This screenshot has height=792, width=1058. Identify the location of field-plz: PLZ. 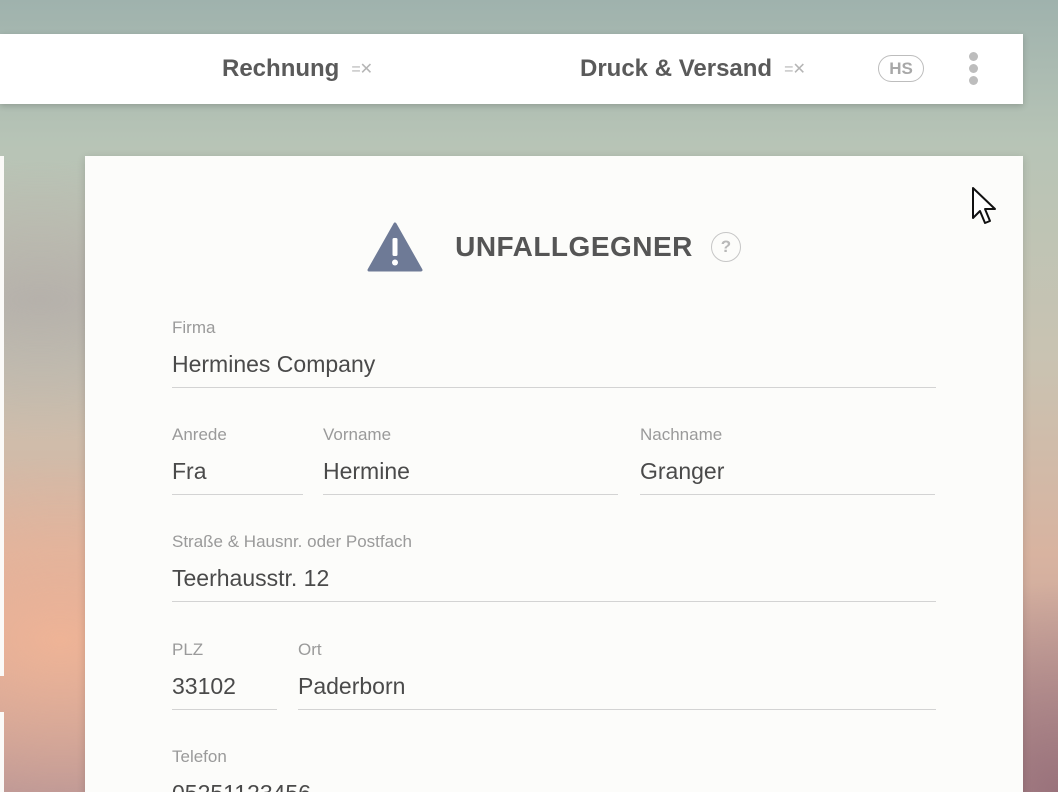
(224, 675).